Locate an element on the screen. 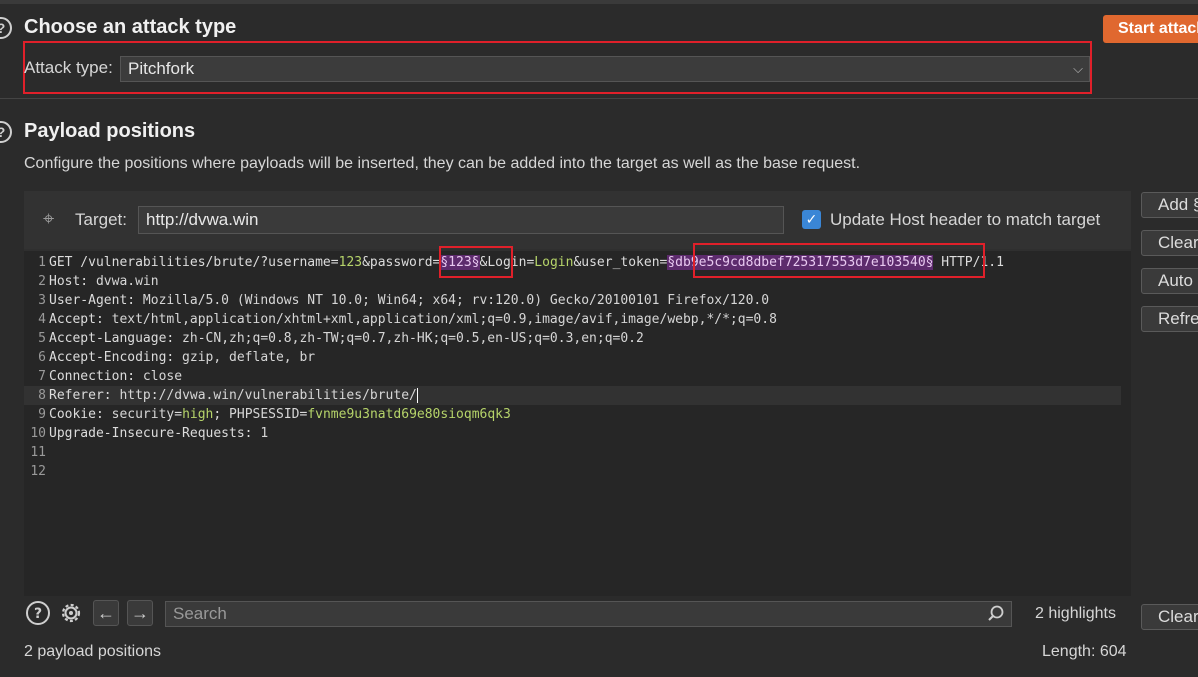  refresh-button: Refresh is located at coordinates (1169, 319).